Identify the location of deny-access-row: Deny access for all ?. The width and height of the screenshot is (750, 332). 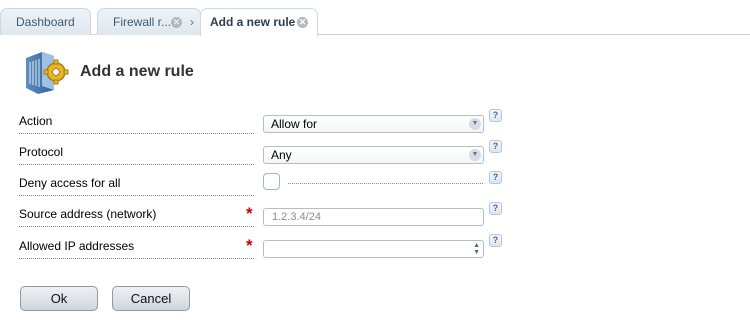
(375, 186).